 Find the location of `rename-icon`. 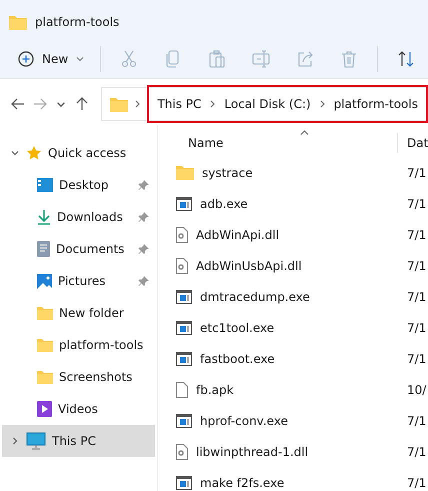

rename-icon is located at coordinates (261, 59).